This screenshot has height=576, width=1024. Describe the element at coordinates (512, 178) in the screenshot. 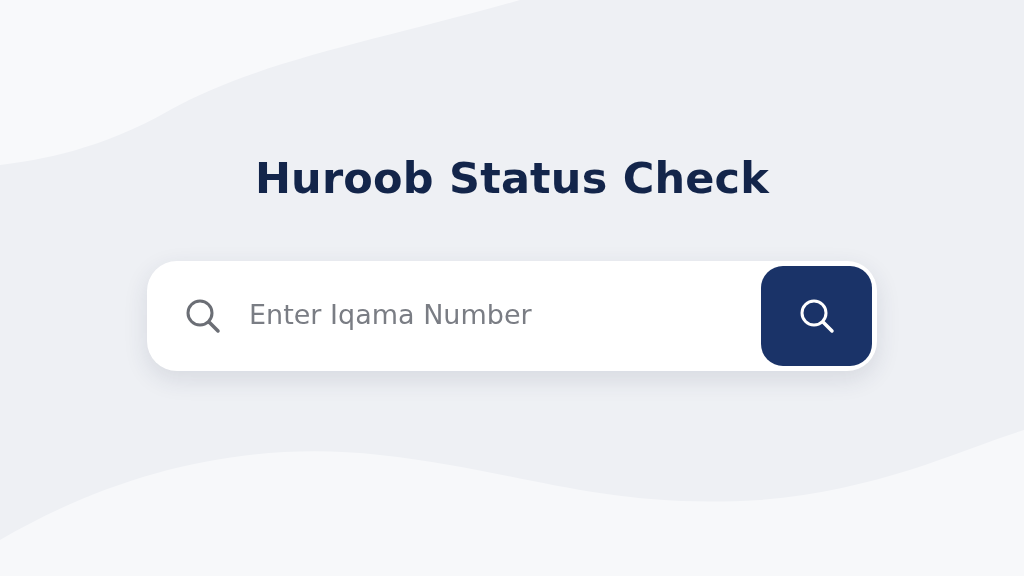

I see `page-title: Huroob Status Check` at that location.